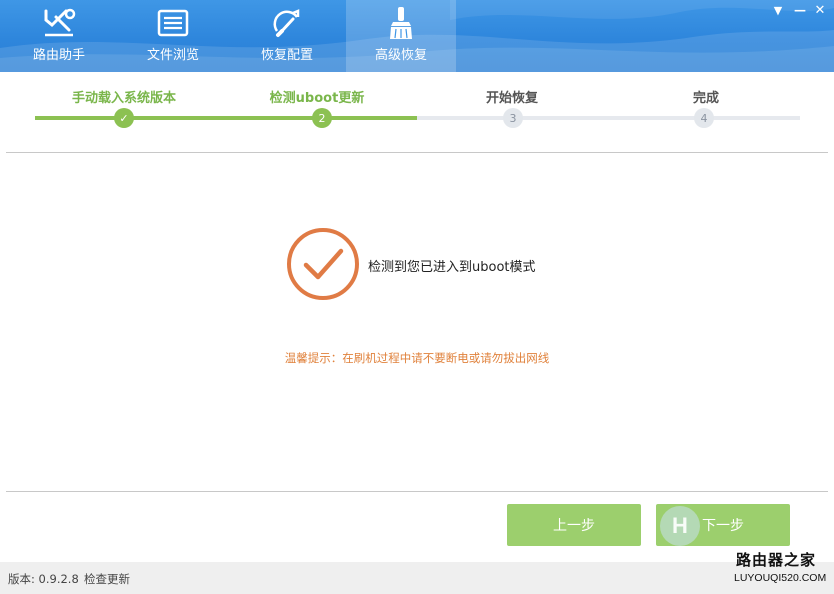 The height and width of the screenshot is (594, 834). Describe the element at coordinates (512, 98) in the screenshot. I see `step-label-start-restore: 开始恢复` at that location.